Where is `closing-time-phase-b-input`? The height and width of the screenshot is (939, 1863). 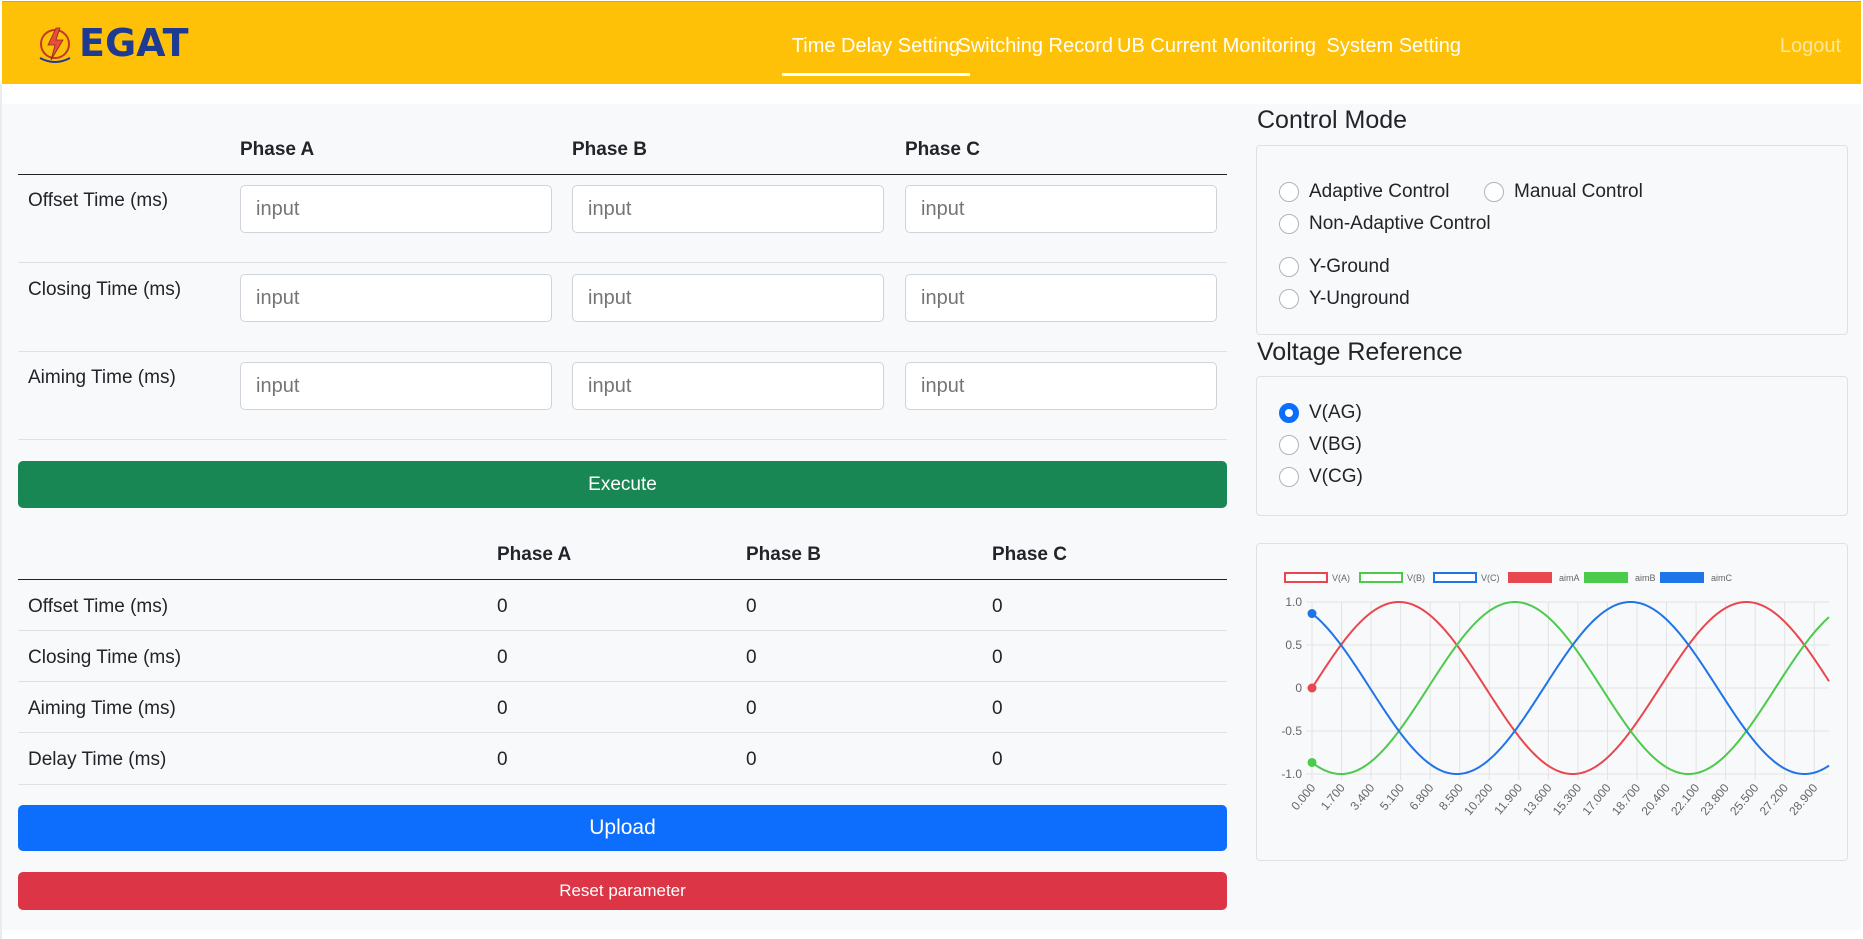 closing-time-phase-b-input is located at coordinates (728, 298).